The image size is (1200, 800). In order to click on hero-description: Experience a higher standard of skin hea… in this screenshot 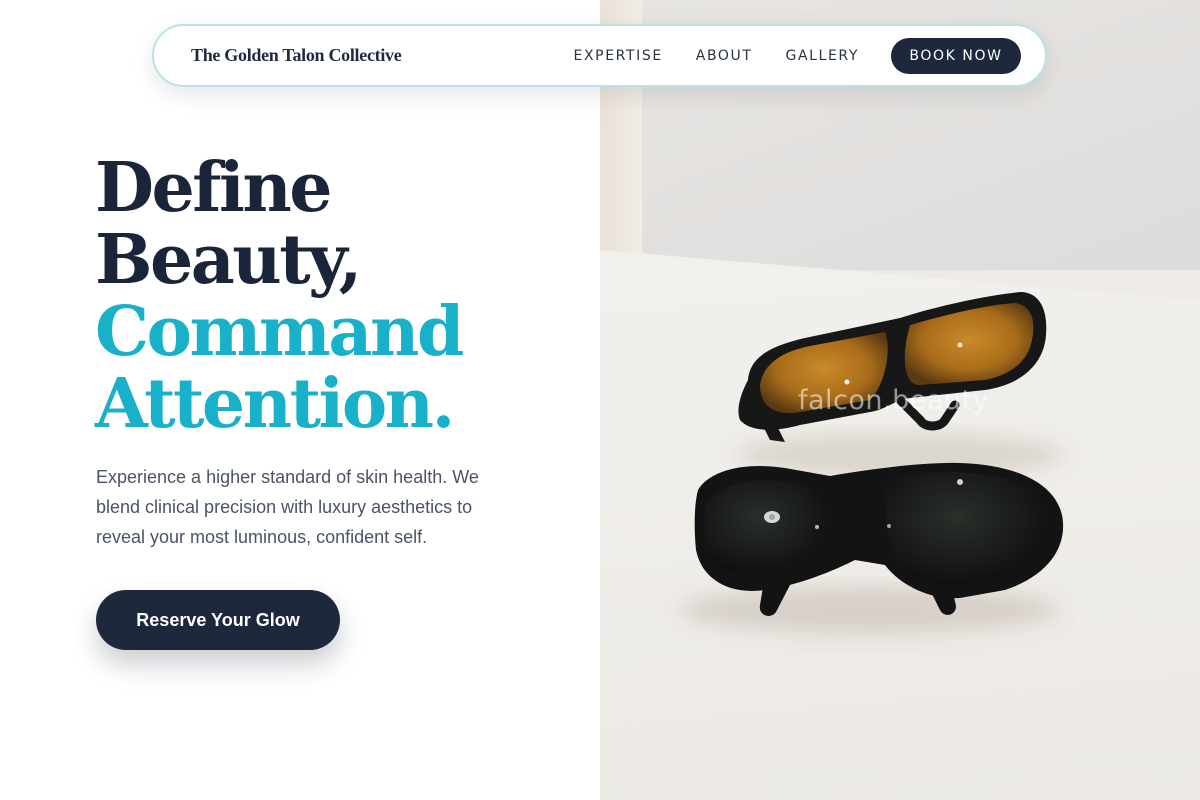, I will do `click(287, 507)`.